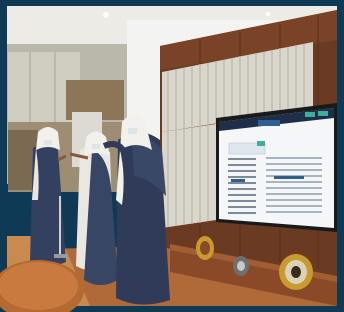  What do you see at coordinates (276, 167) in the screenshot?
I see `wall-display` at bounding box center [276, 167].